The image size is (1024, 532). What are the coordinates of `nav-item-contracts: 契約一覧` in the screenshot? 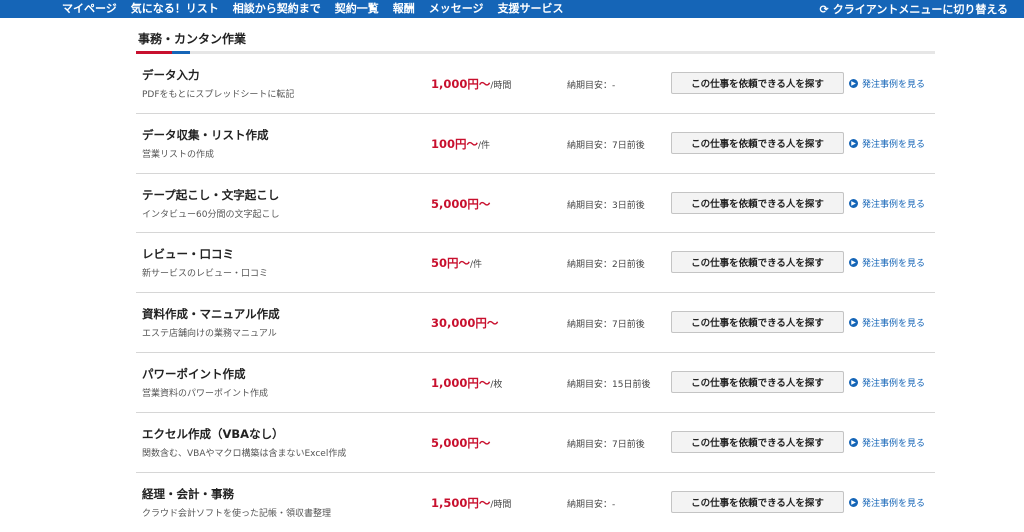 It's located at (357, 9).